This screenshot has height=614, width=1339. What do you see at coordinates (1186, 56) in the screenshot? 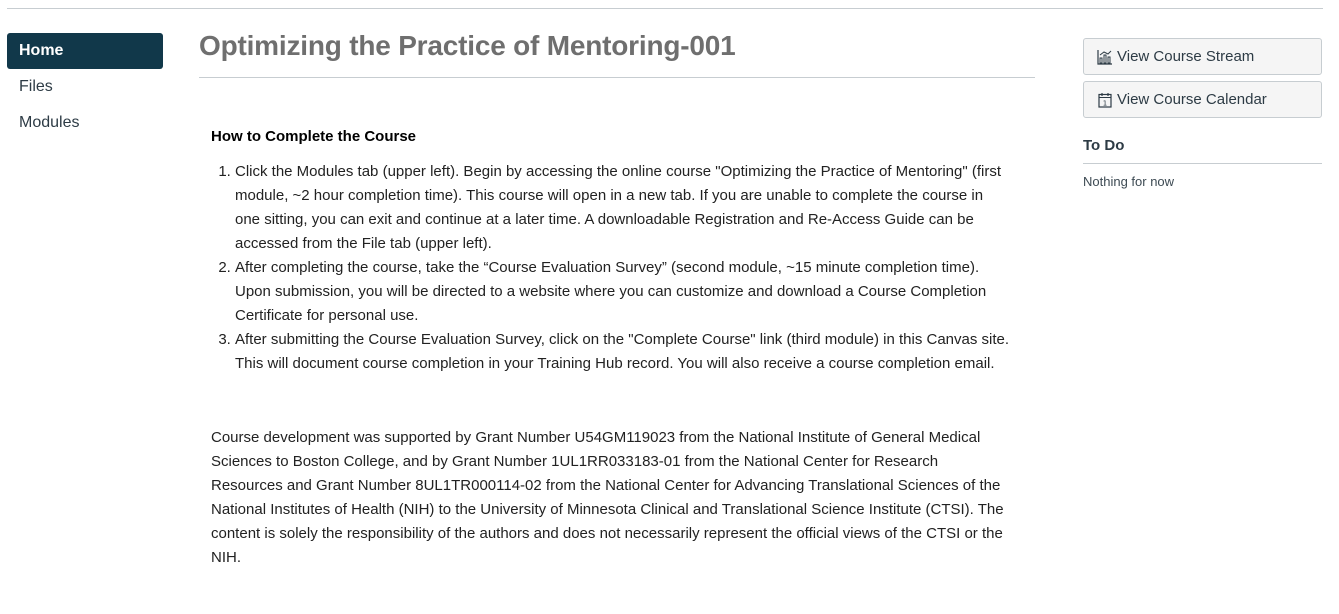
I see `view-course-stream-label: View Course Stream` at bounding box center [1186, 56].